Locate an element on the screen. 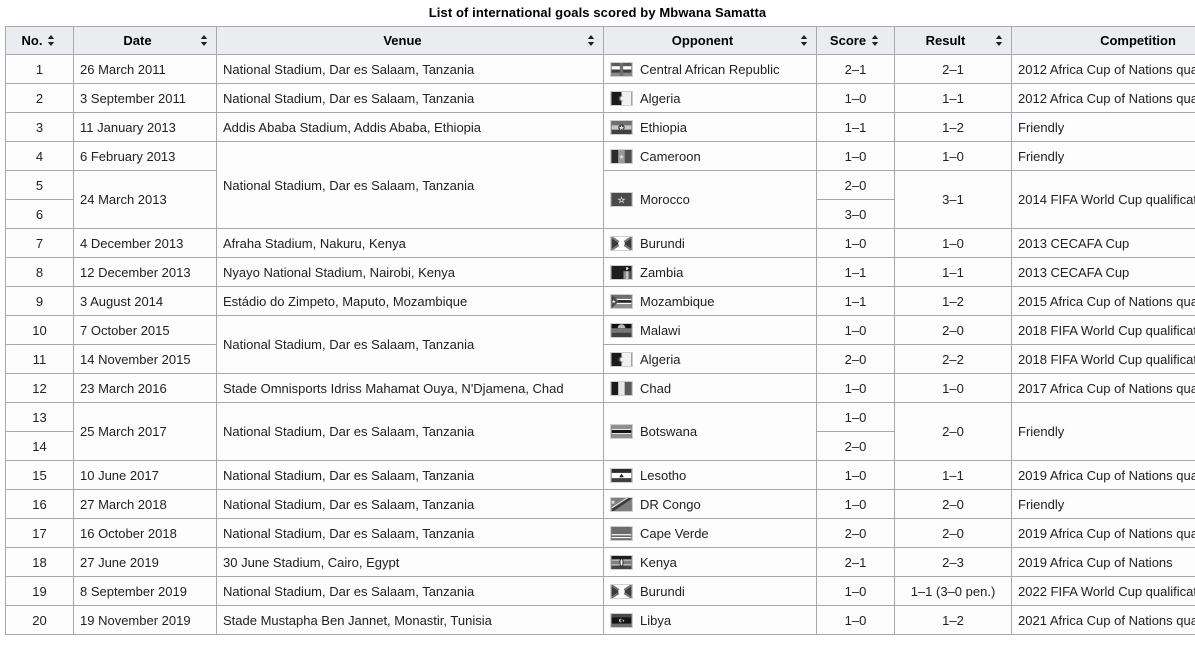  cell-goal-number: 6 is located at coordinates (39, 214).